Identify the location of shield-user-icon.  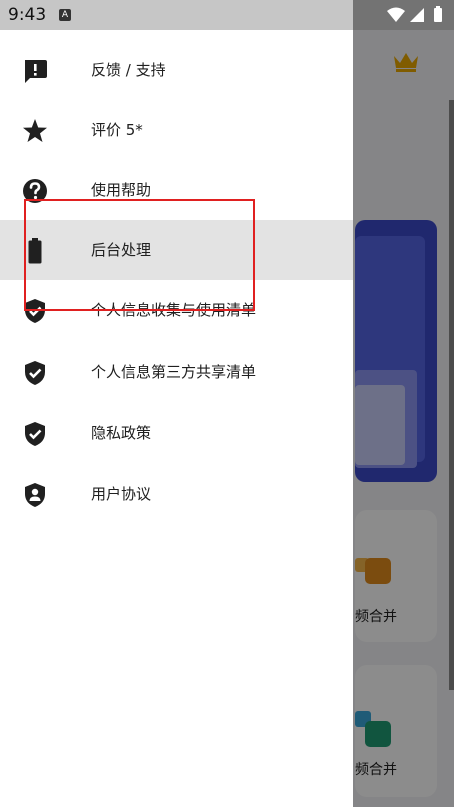
(35, 495).